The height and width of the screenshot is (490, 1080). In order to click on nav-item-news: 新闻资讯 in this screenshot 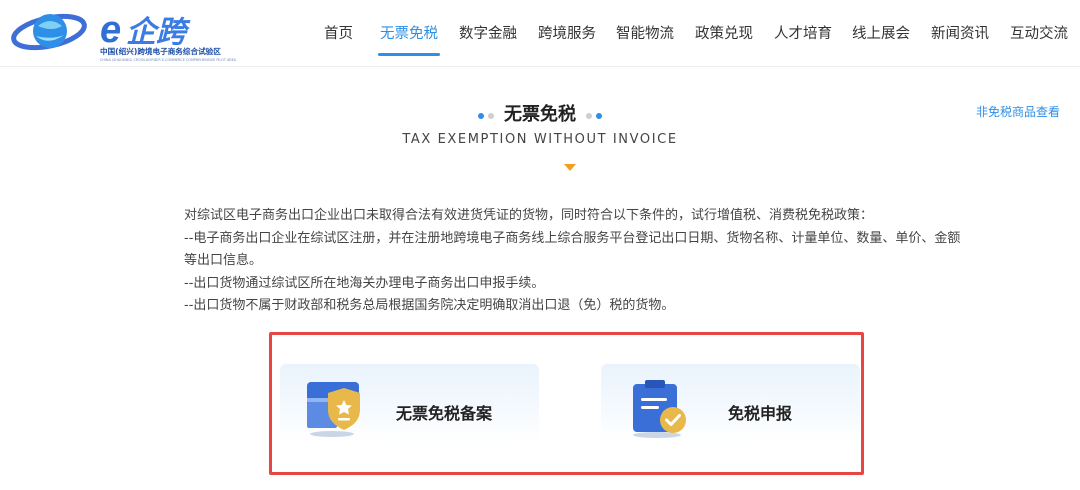, I will do `click(960, 32)`.